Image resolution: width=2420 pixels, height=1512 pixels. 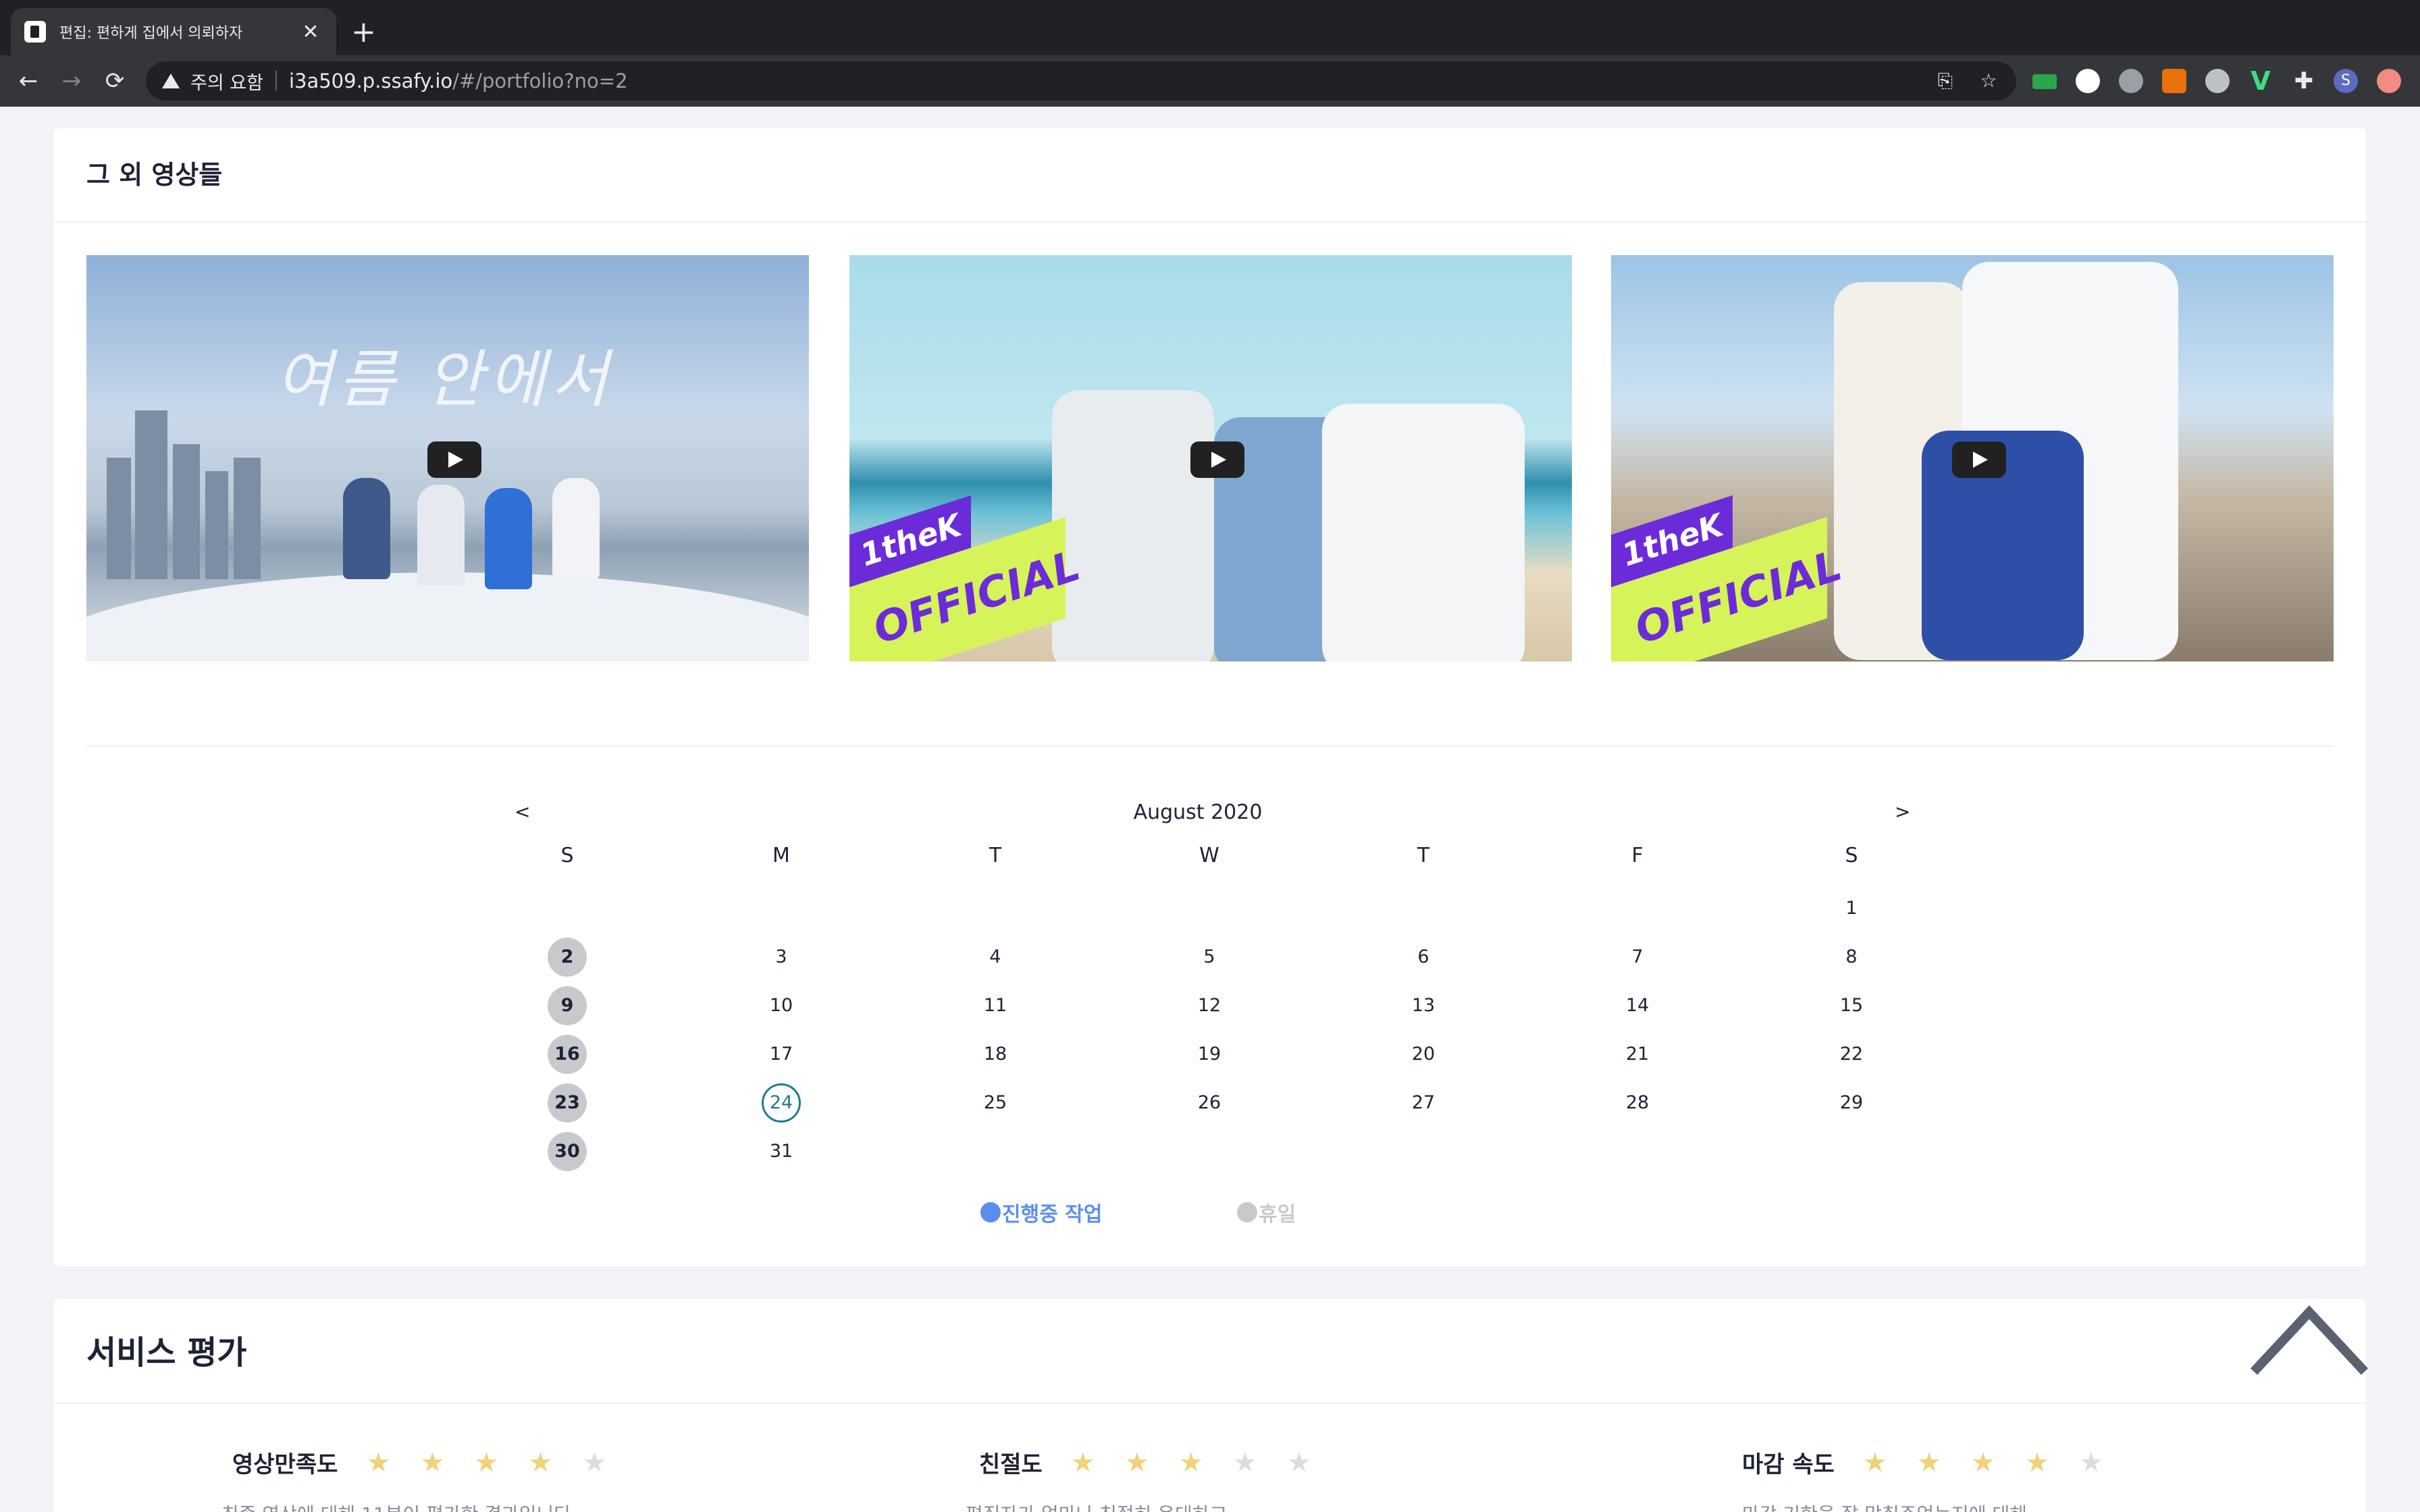 I want to click on calendar-day: 3, so click(x=781, y=957).